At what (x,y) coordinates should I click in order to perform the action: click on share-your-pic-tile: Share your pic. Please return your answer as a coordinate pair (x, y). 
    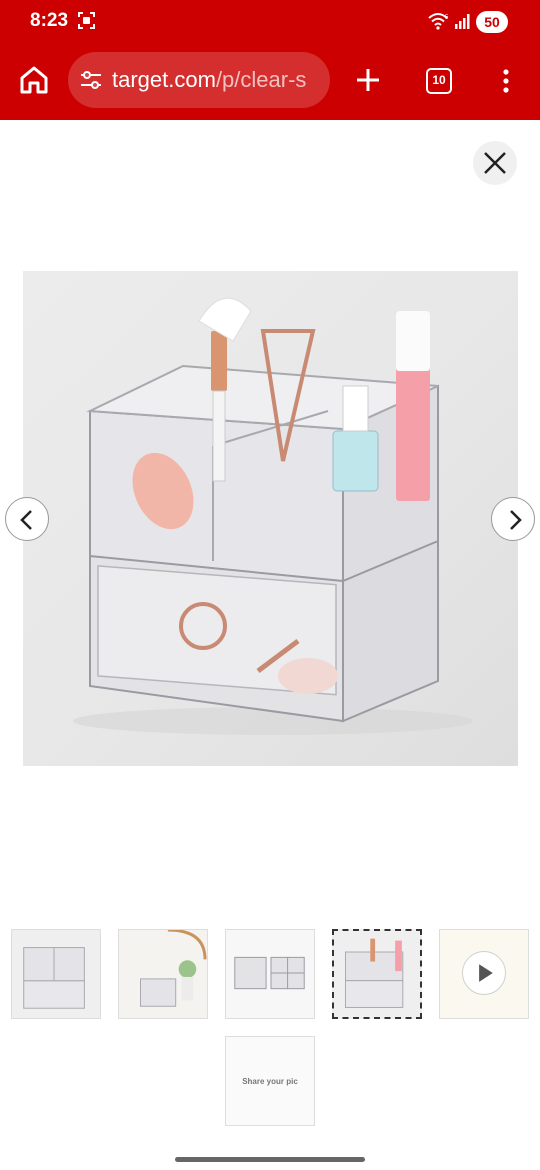
    Looking at the image, I should click on (270, 1081).